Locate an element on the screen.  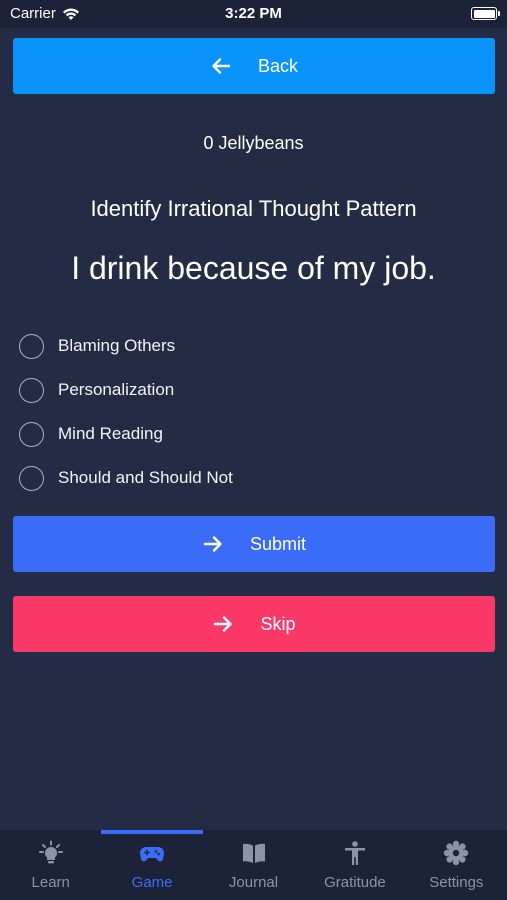
tab-journal: Journal is located at coordinates (253, 865).